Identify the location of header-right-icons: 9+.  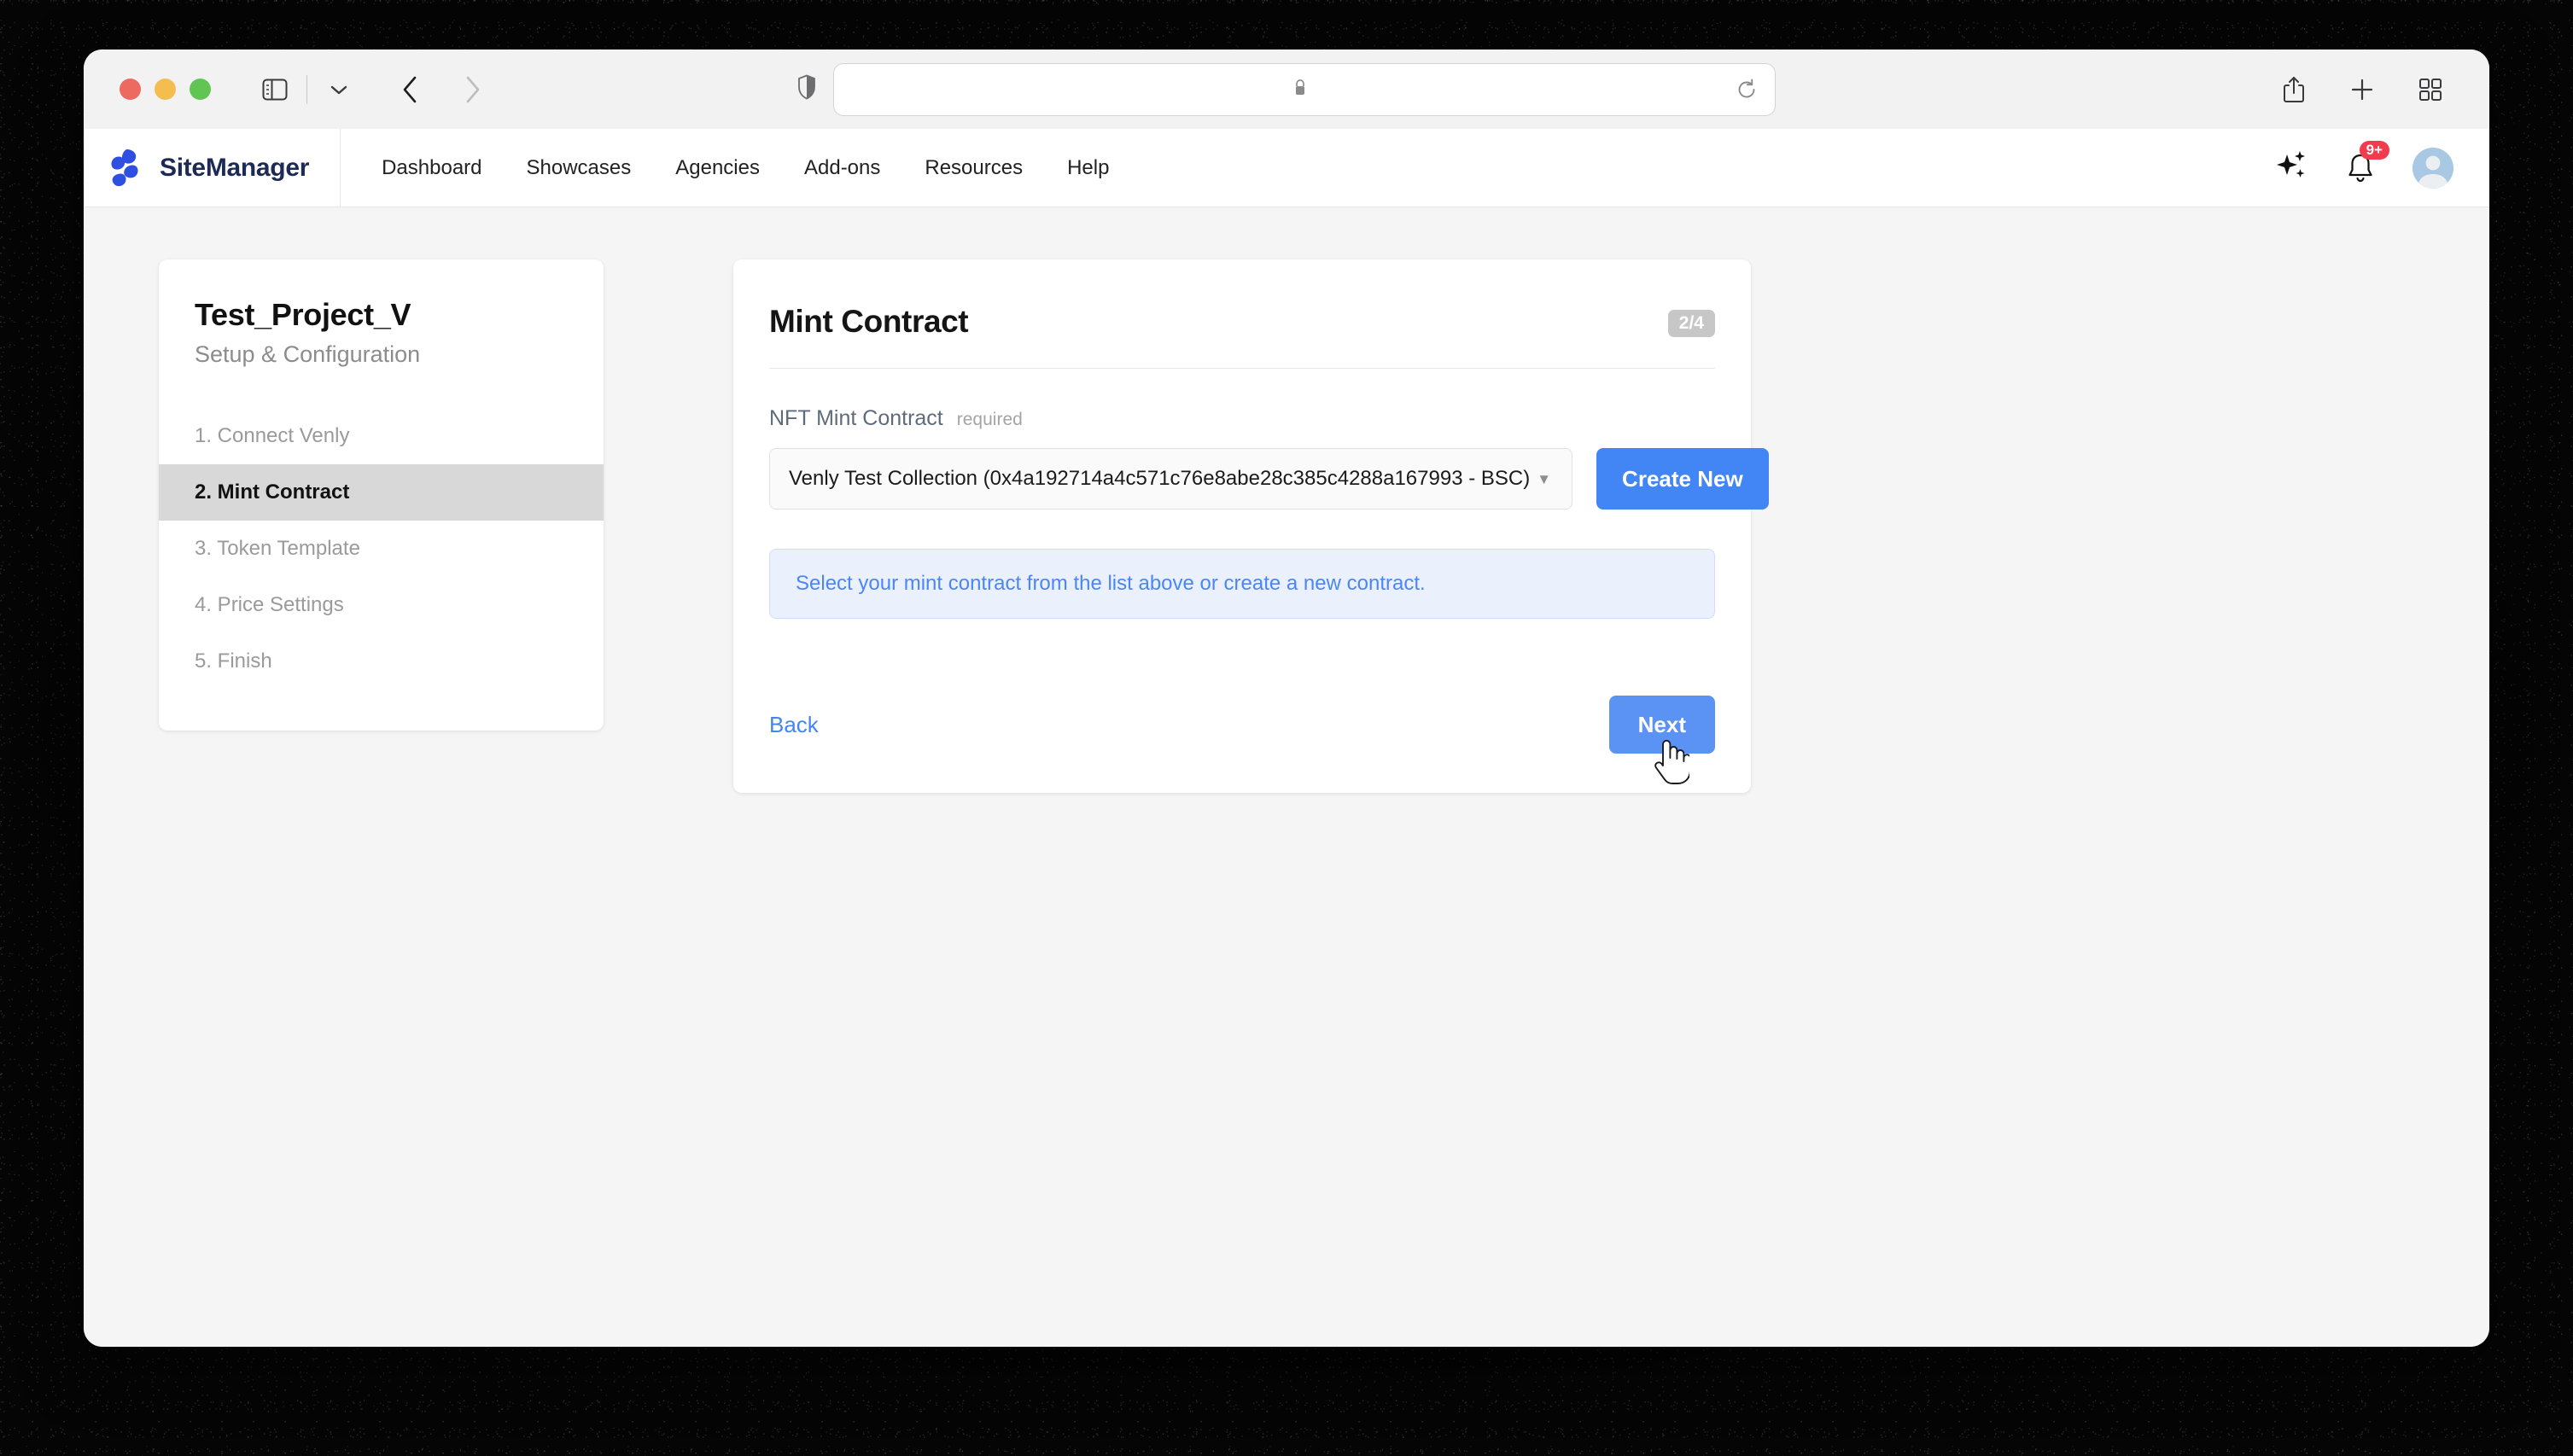
(2364, 164).